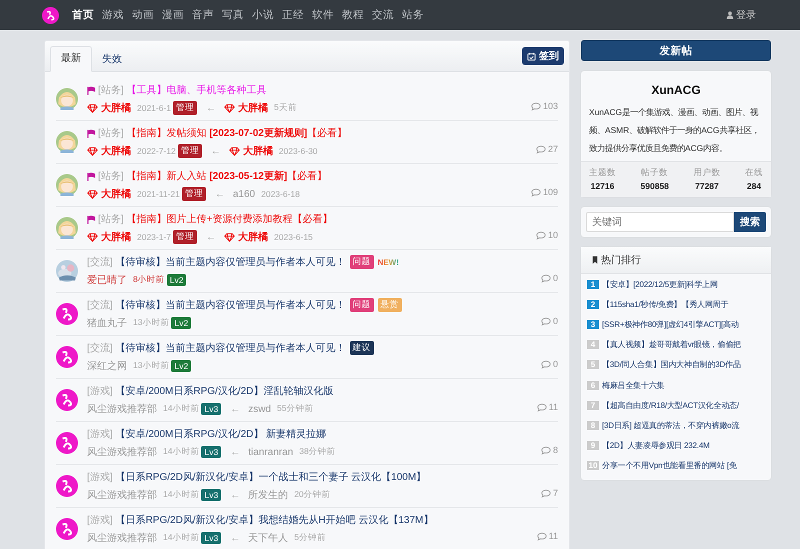  What do you see at coordinates (550, 106) in the screenshot?
I see `comment-count: 103` at bounding box center [550, 106].